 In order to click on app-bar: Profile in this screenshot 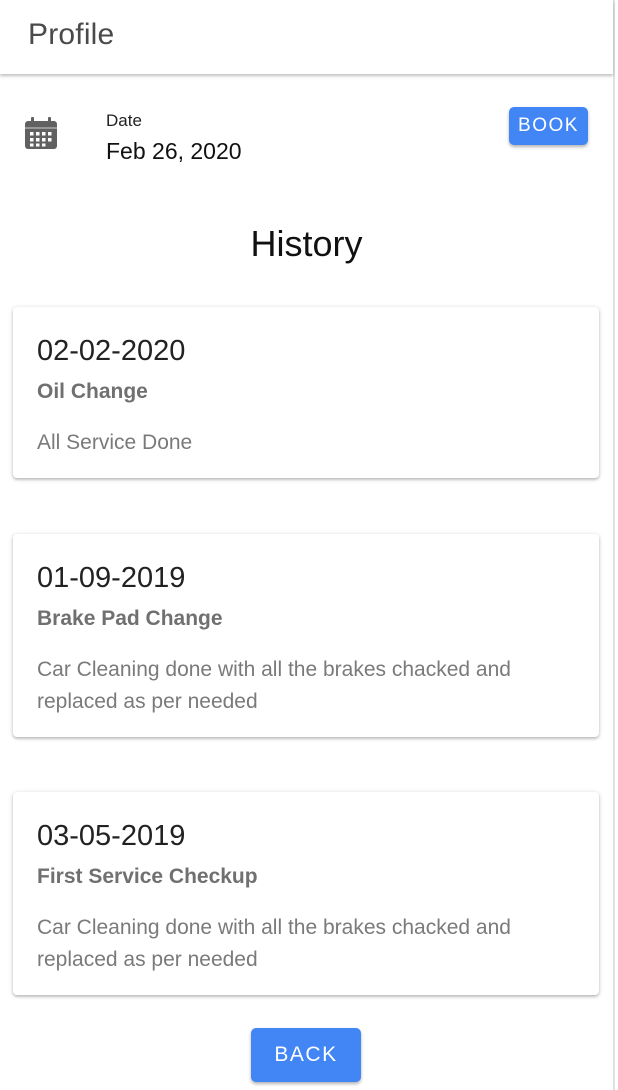, I will do `click(306, 37)`.